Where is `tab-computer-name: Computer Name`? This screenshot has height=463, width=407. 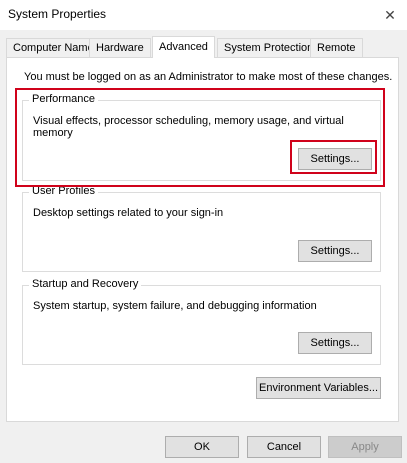
tab-computer-name: Computer Name is located at coordinates (53, 47).